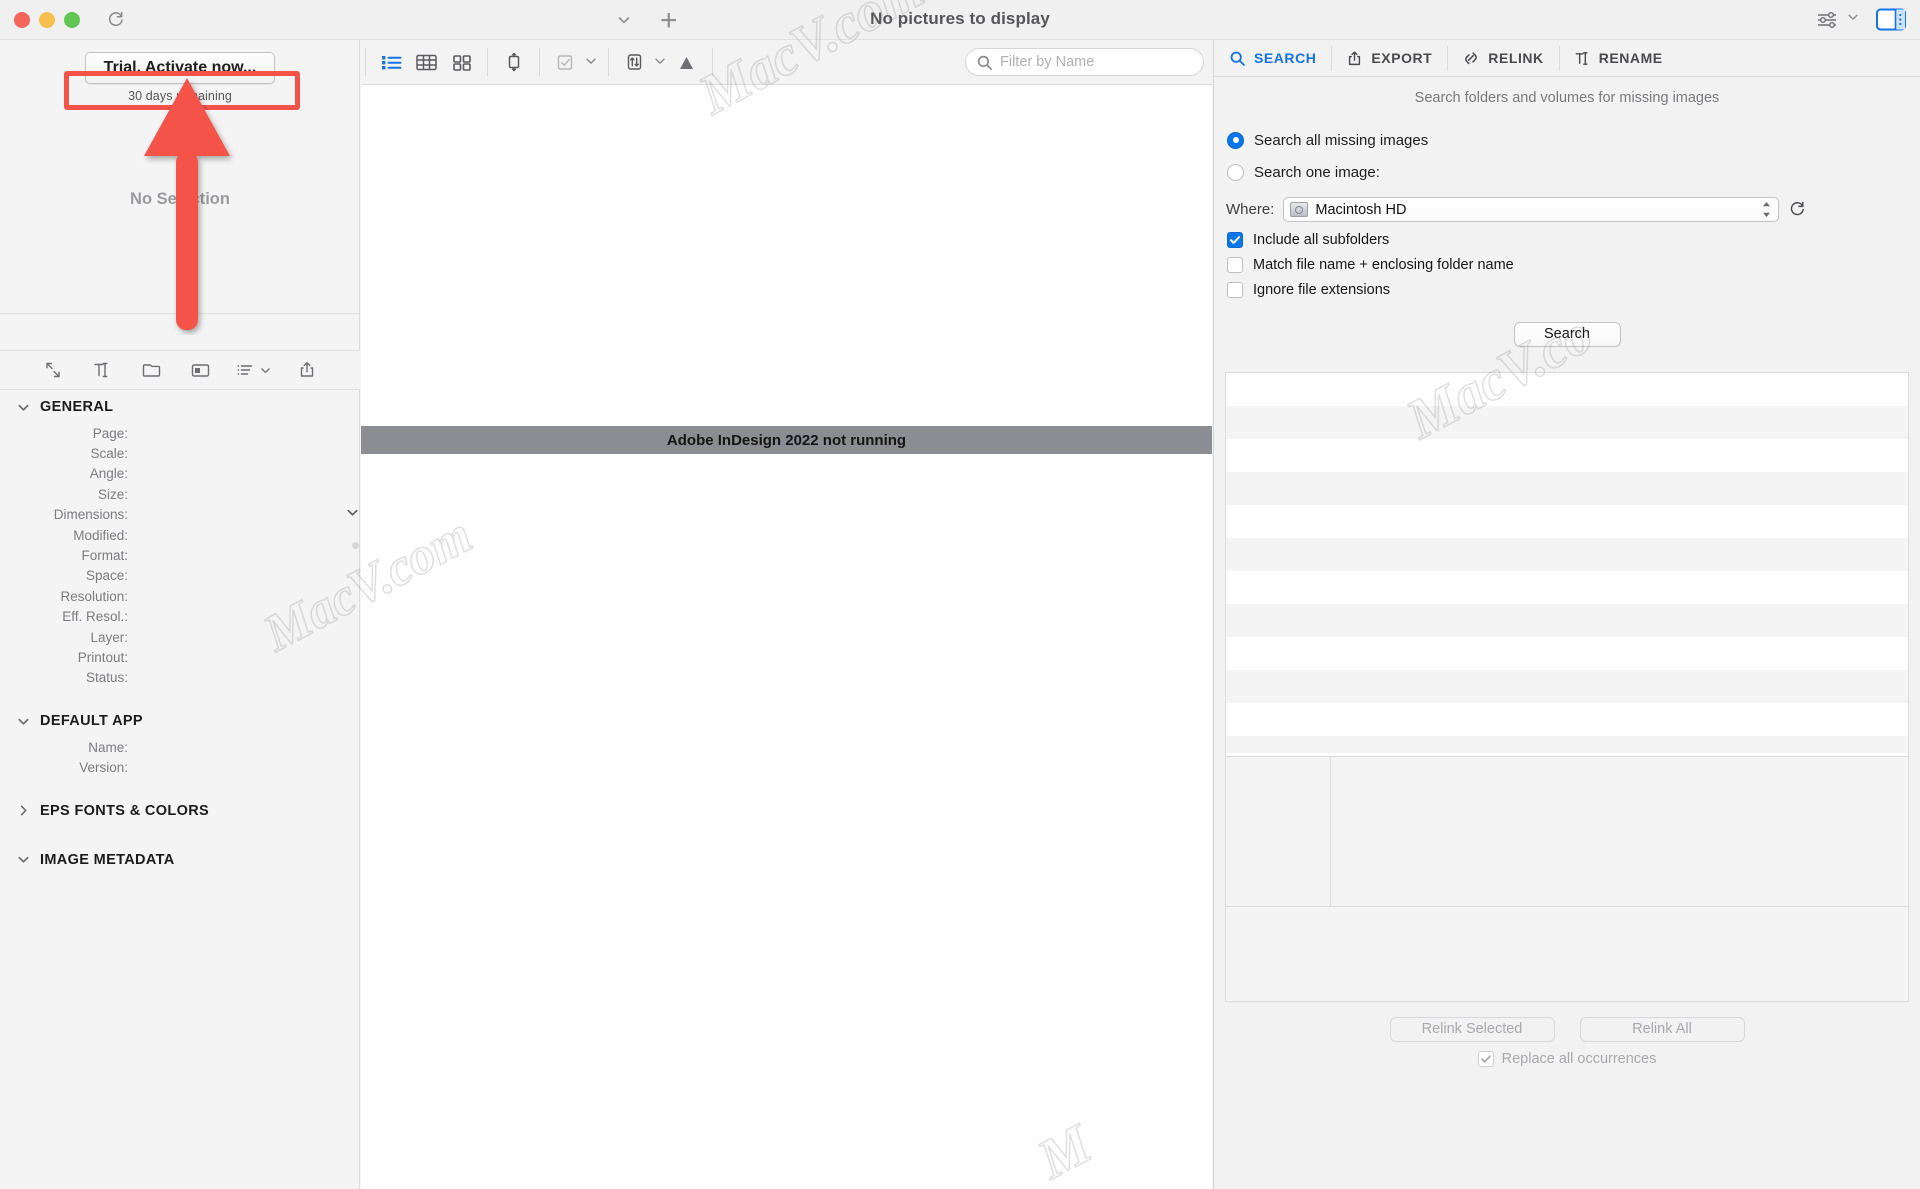 Image resolution: width=1920 pixels, height=1189 pixels. I want to click on expand-arrows-icon, so click(53, 370).